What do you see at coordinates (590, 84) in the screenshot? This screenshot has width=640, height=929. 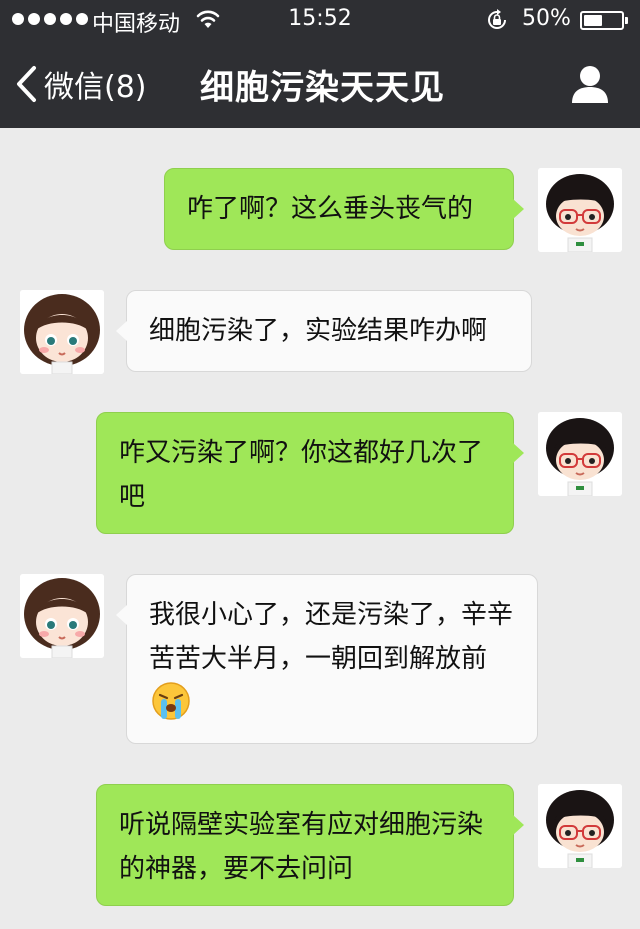 I see `person-icon` at bounding box center [590, 84].